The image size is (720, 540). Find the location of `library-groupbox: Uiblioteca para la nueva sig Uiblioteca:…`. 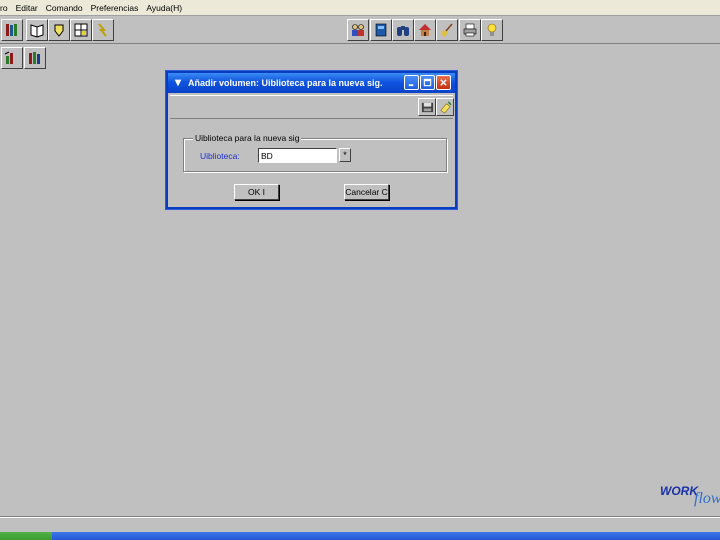

library-groupbox: Uiblioteca para la nueva sig Uiblioteca:… is located at coordinates (315, 152).